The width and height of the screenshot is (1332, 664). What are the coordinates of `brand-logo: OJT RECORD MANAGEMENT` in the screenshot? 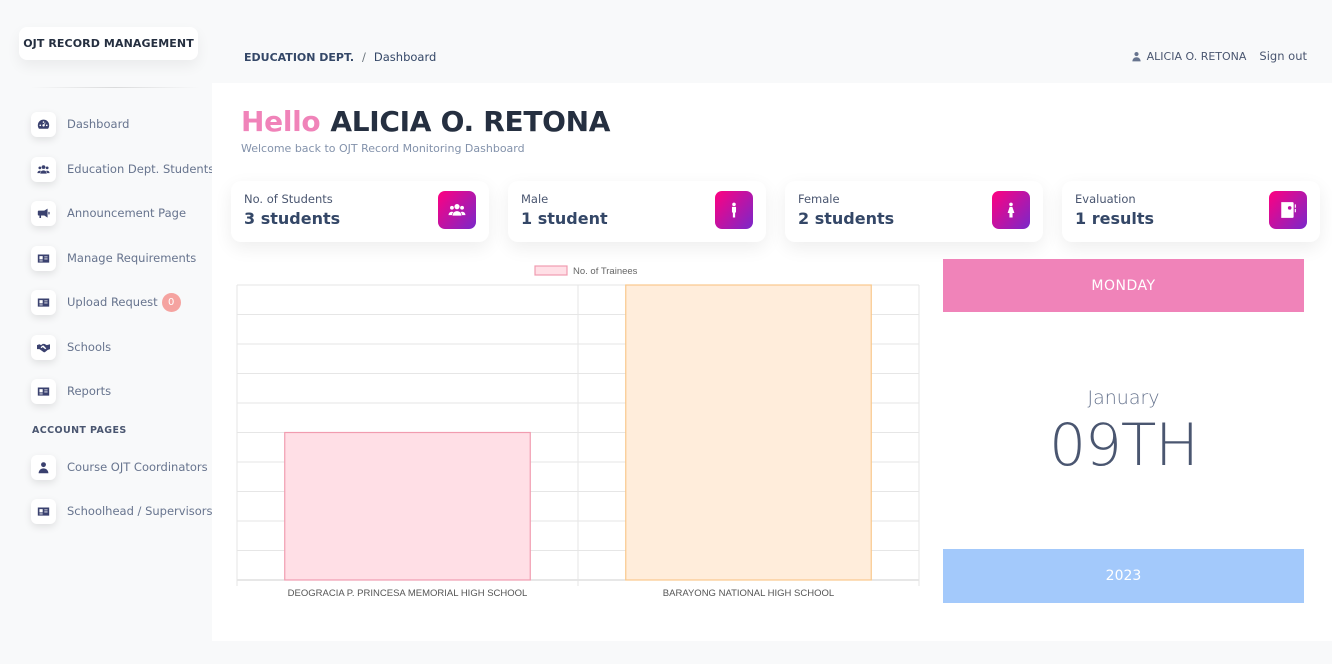 It's located at (108, 43).